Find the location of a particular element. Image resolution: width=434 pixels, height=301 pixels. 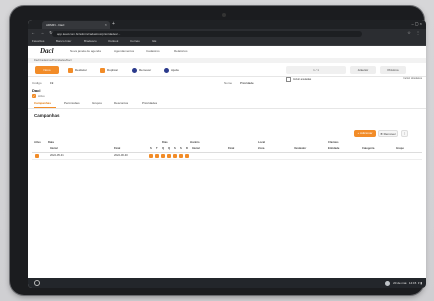

day-checkbox-tue is located at coordinates (157, 156).